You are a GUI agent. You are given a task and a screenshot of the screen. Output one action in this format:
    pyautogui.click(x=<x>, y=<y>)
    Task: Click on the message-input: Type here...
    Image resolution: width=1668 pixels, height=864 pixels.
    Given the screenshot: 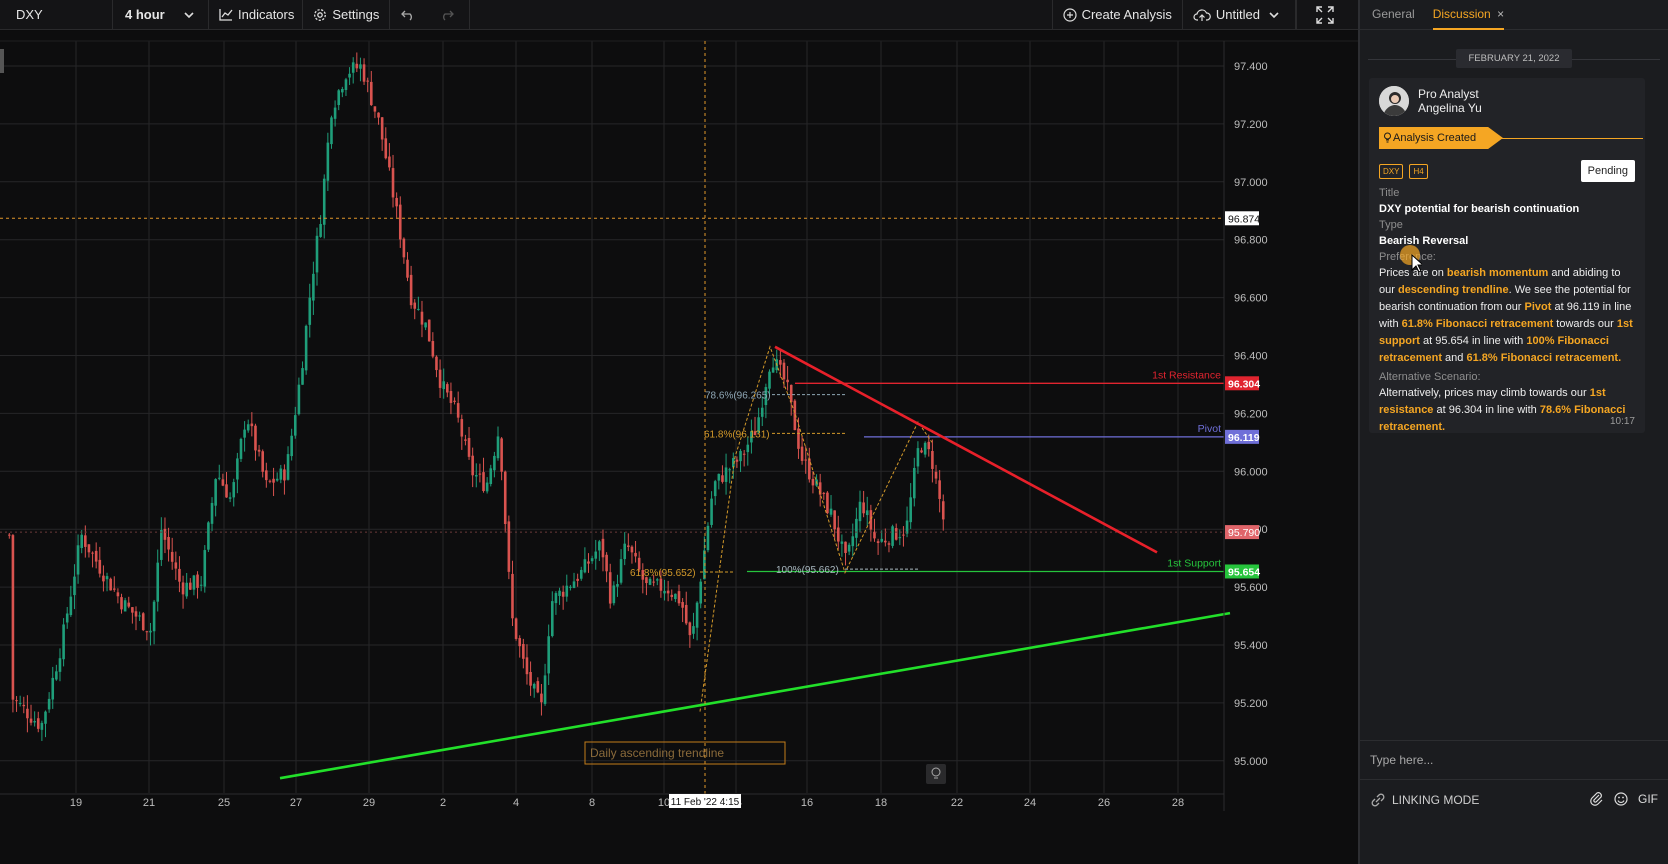 What is the action you would take?
    pyautogui.click(x=1514, y=760)
    